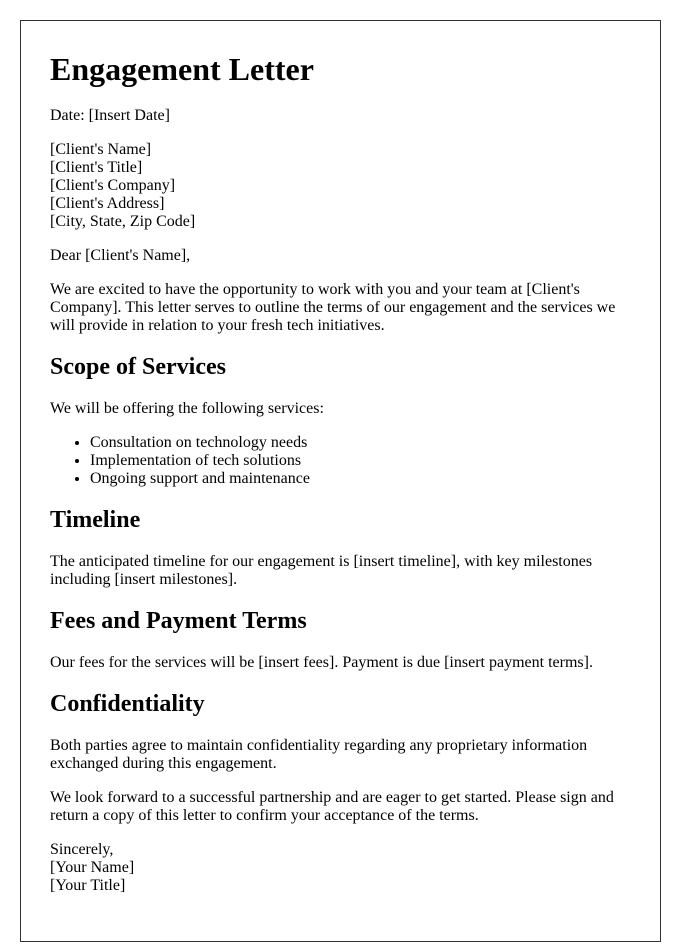 The image size is (700, 942). Describe the element at coordinates (95, 520) in the screenshot. I see `section-heading-timeline: Timeline` at that location.